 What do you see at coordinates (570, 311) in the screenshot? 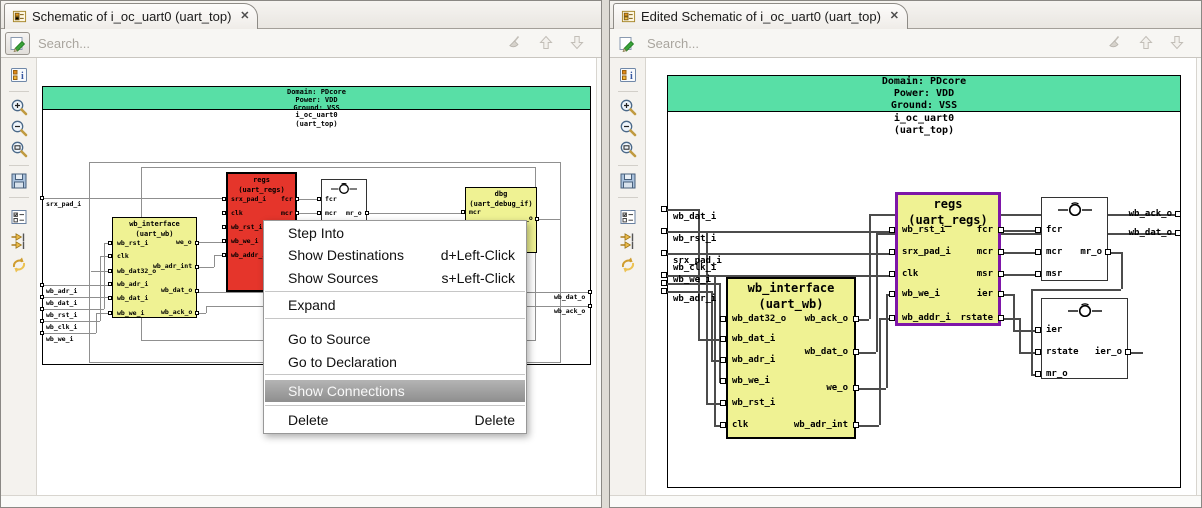
I see `output-label: wb_ack_o` at bounding box center [570, 311].